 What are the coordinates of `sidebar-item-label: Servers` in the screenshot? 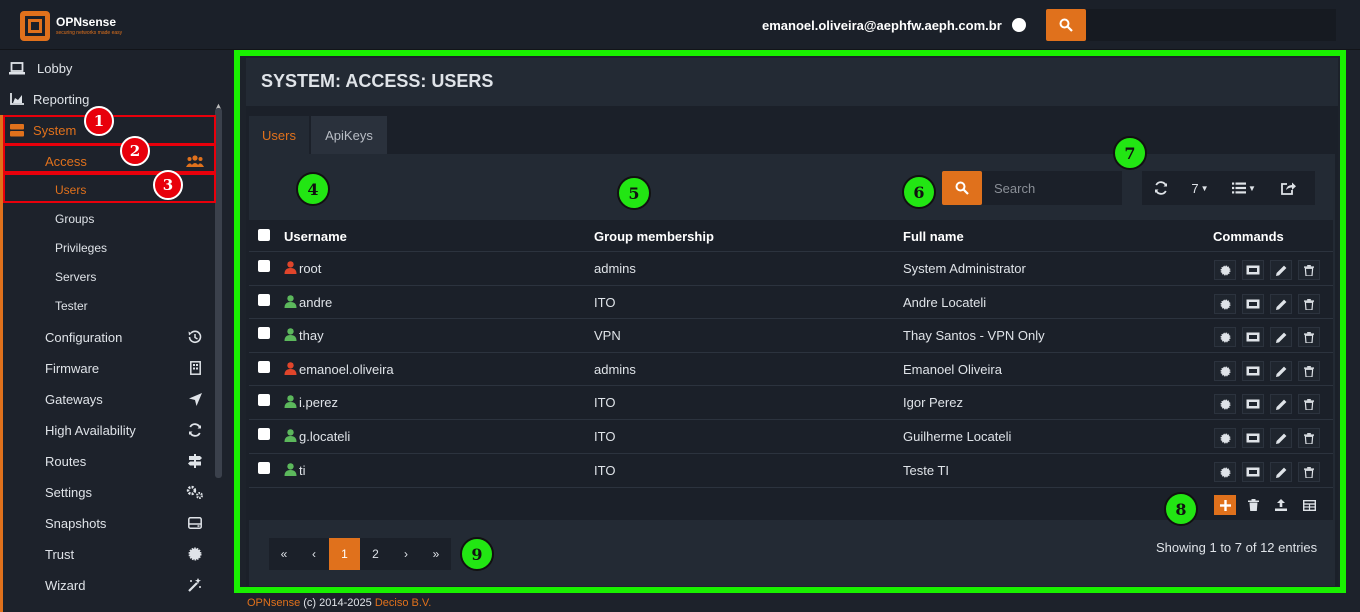 It's located at (76, 277).